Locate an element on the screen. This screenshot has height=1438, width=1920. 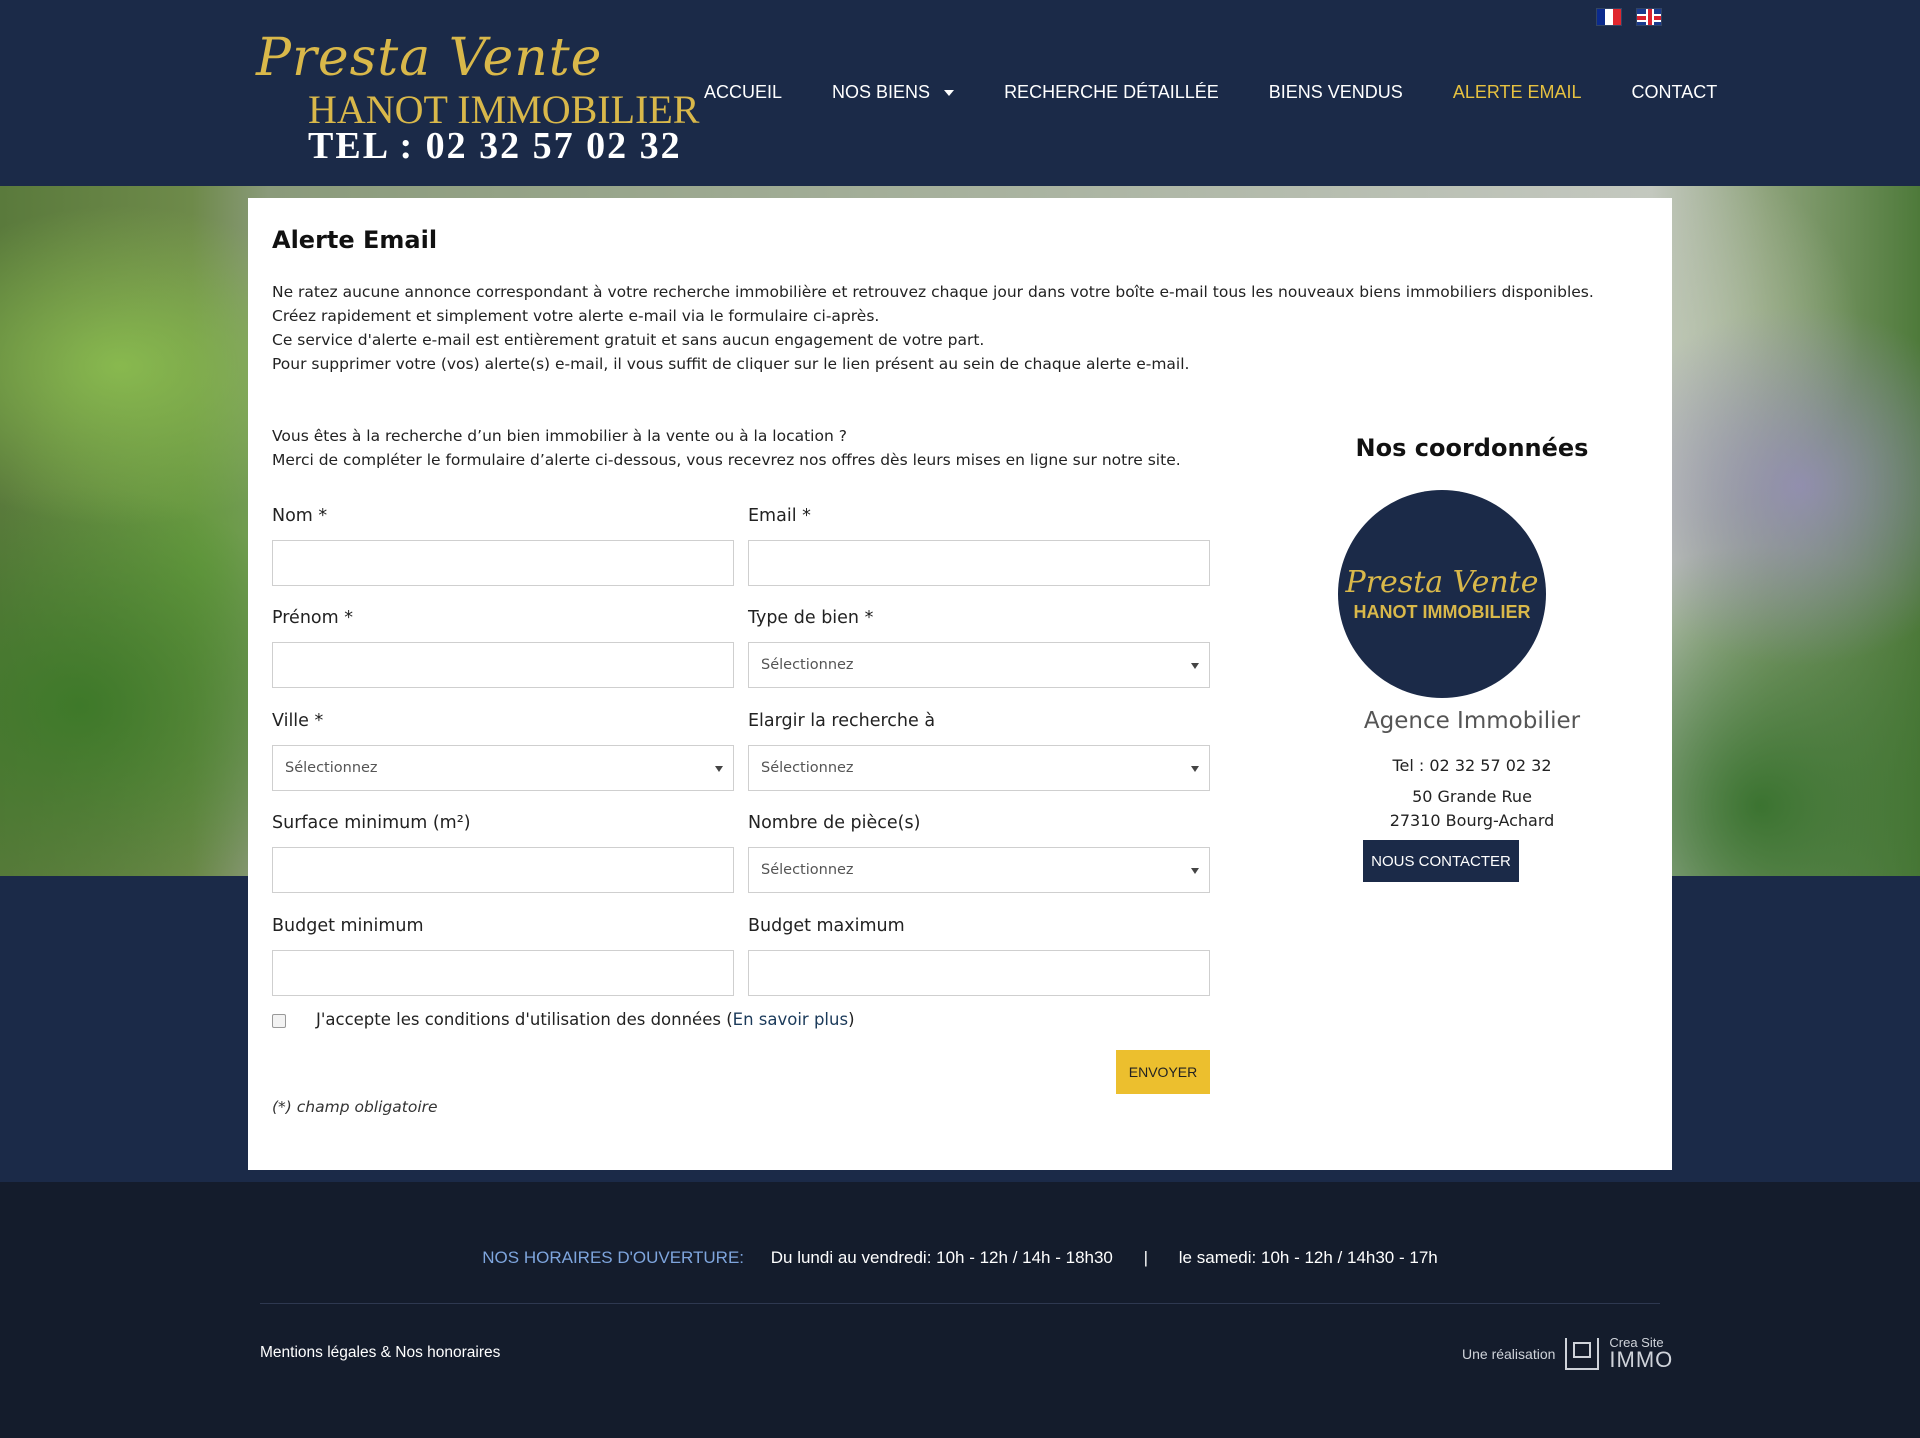
email-label: Email * is located at coordinates (779, 516).